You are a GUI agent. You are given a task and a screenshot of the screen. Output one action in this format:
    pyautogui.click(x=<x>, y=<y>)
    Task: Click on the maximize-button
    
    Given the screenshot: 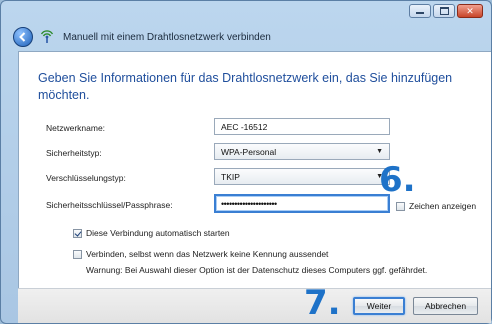 What is the action you would take?
    pyautogui.click(x=444, y=11)
    